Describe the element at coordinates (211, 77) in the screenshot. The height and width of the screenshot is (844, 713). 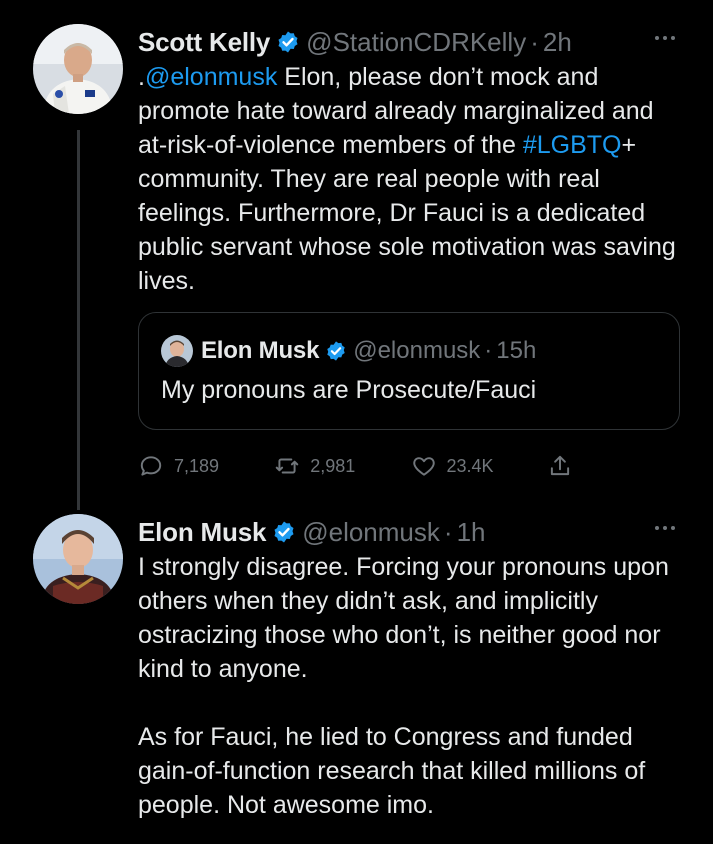
I see `mention-link: @elonmusk` at that location.